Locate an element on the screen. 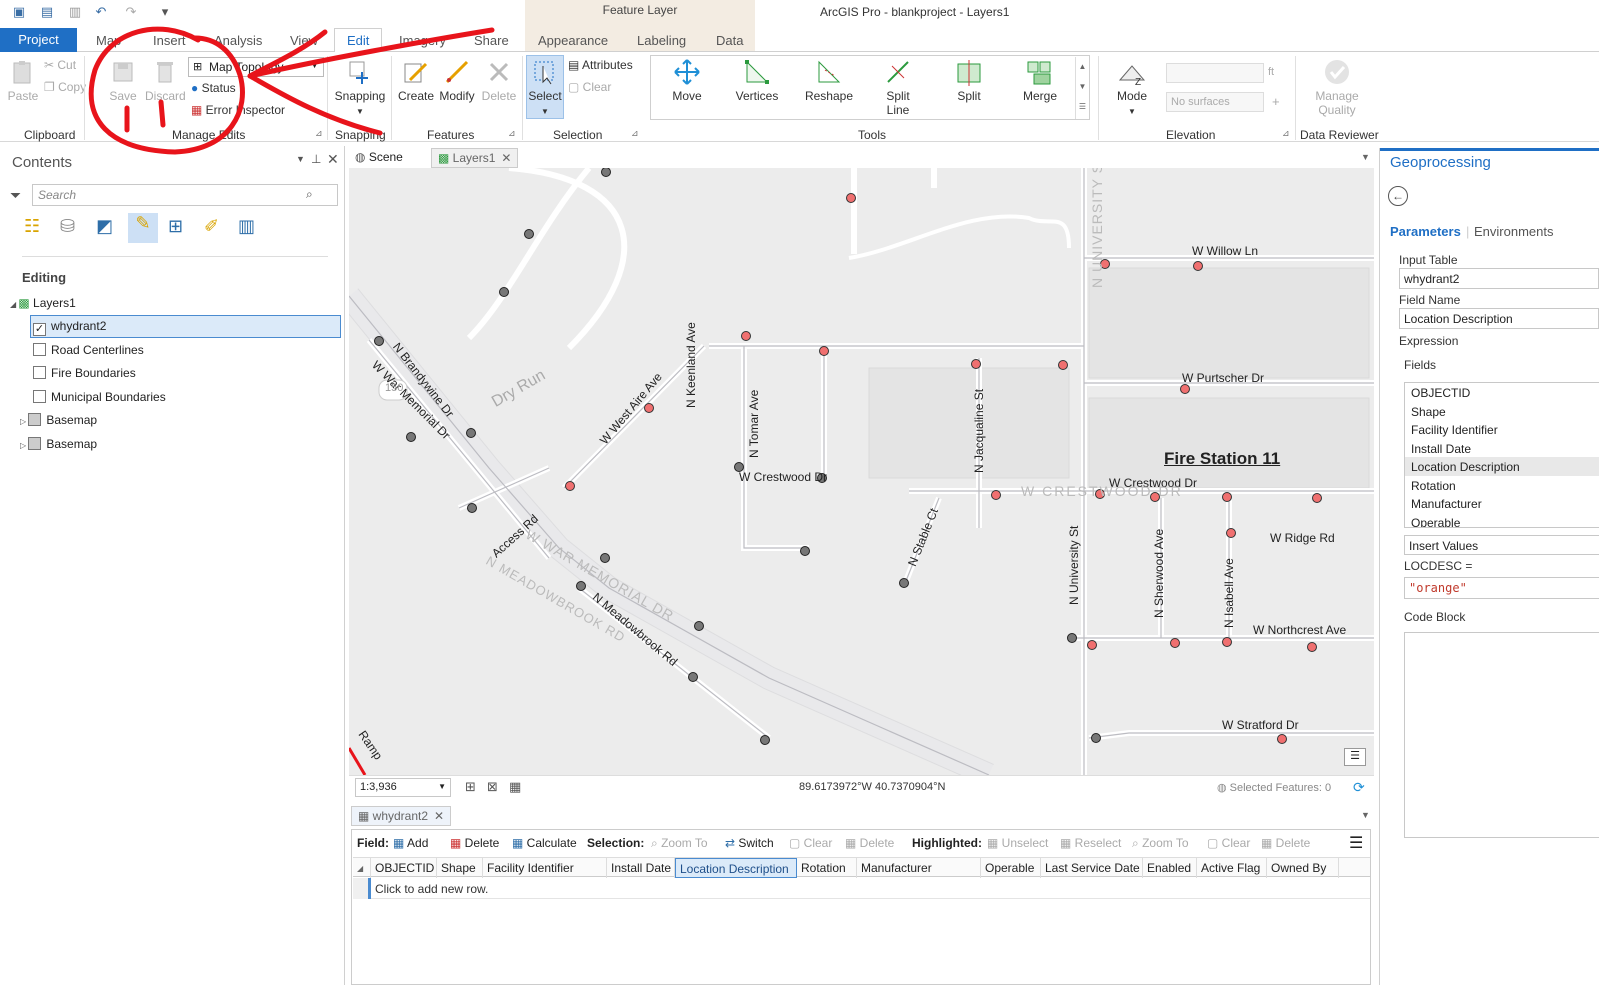 The height and width of the screenshot is (985, 1599). unselect-button: ▦ Unselect is located at coordinates (1017, 843).